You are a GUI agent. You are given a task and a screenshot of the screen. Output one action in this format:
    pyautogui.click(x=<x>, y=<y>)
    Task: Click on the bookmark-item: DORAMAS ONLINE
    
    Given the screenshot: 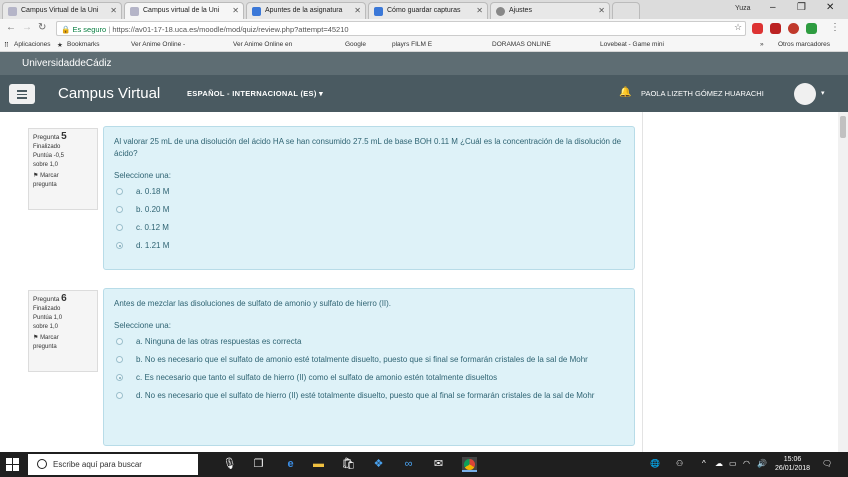 What is the action you would take?
    pyautogui.click(x=521, y=44)
    